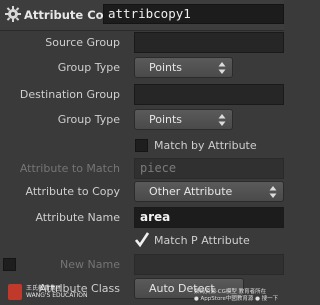  I want to click on attribute-class-menu: Auto Detect, so click(189, 288).